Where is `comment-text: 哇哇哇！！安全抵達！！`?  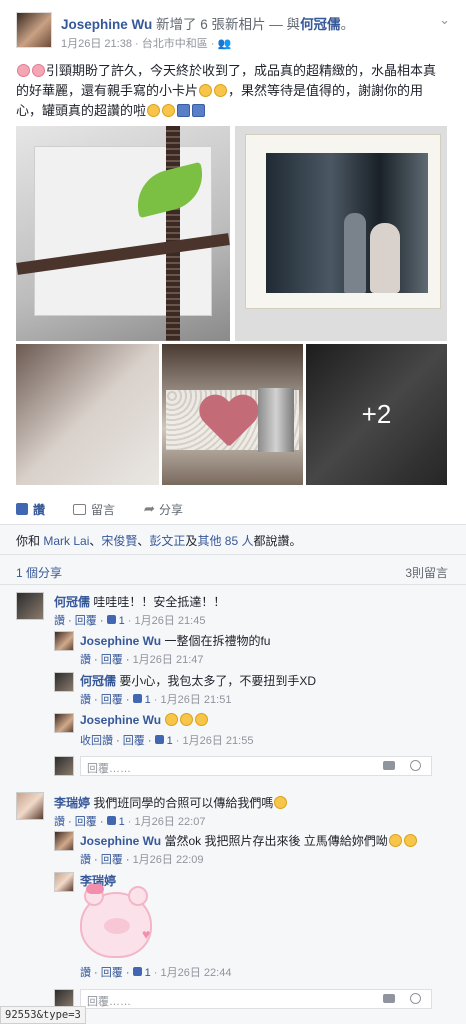
comment-text: 哇哇哇！！安全抵達！！ is located at coordinates (159, 602).